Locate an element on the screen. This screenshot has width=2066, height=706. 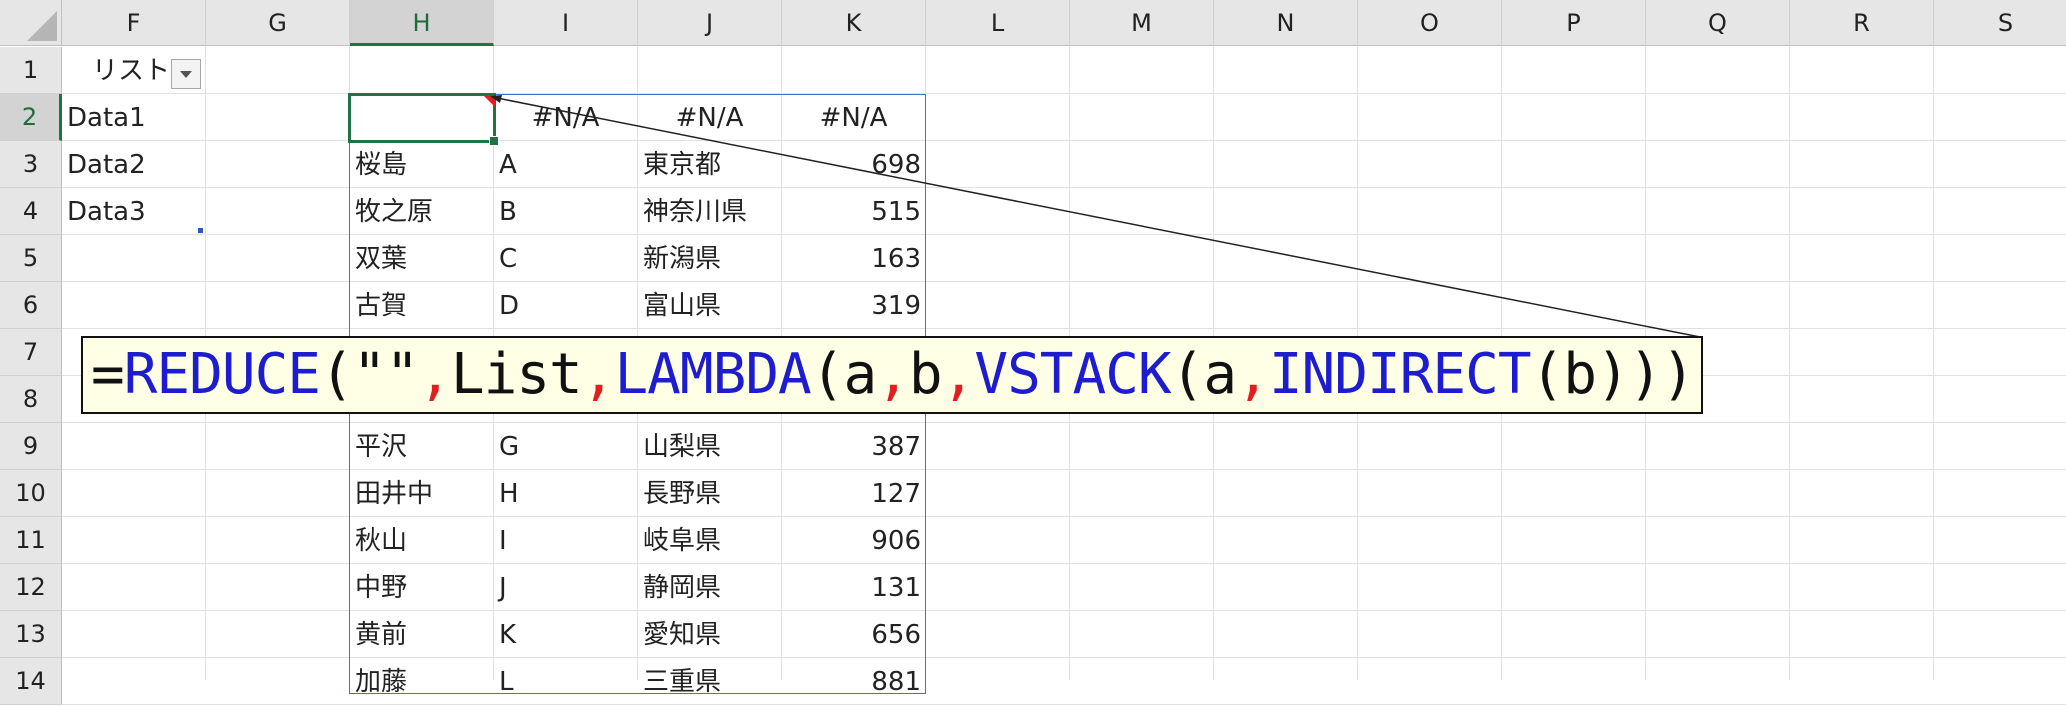
column-header-m: M is located at coordinates (1142, 23).